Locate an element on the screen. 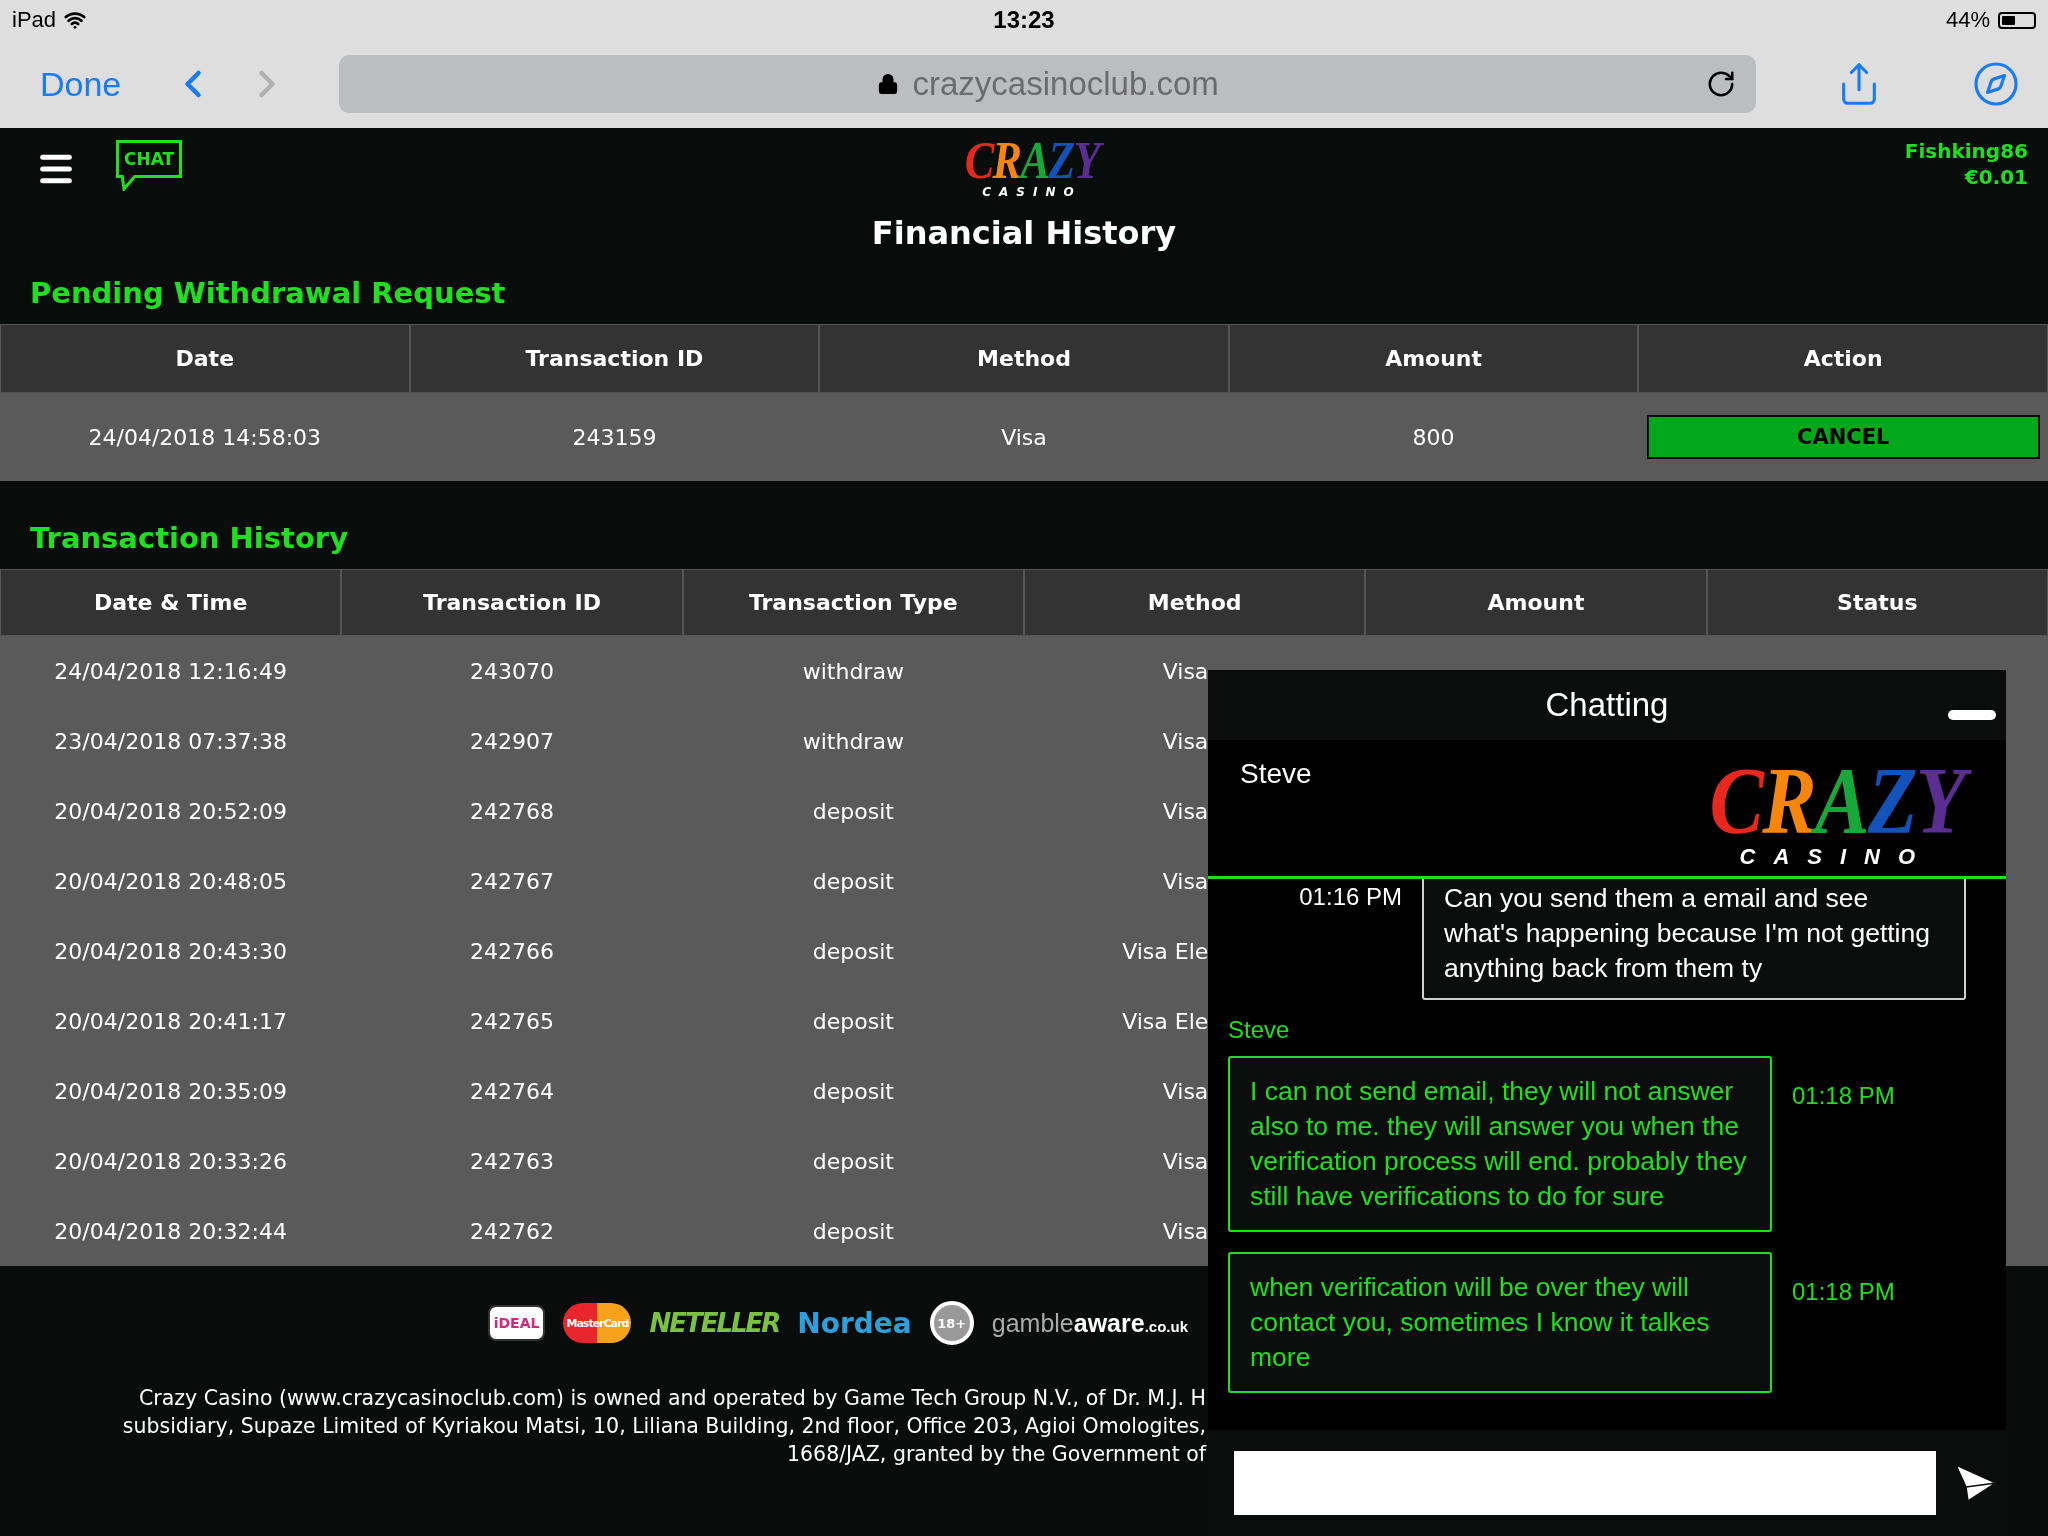 This screenshot has width=2048, height=1536. page-title: Financial History is located at coordinates (1024, 233).